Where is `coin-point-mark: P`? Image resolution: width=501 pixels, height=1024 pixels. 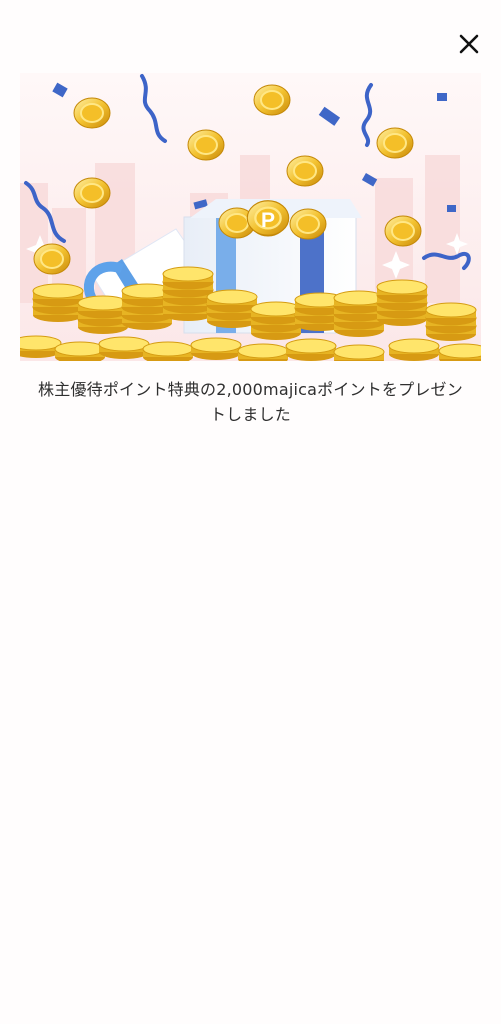
coin-point-mark: P is located at coordinates (268, 220).